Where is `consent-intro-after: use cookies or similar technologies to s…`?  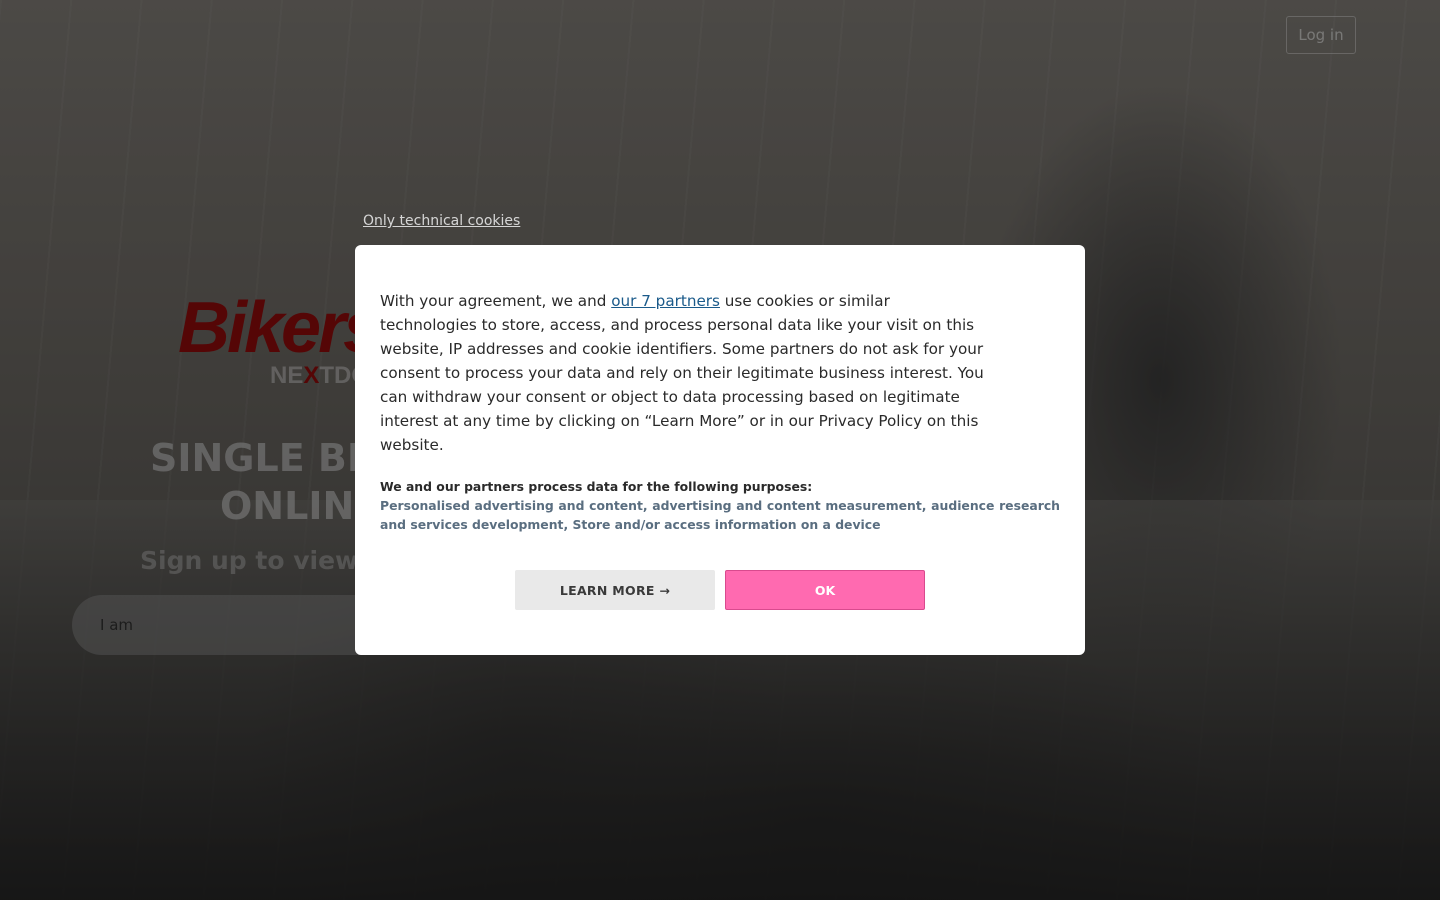 consent-intro-after: use cookies or similar technologies to s… is located at coordinates (682, 373).